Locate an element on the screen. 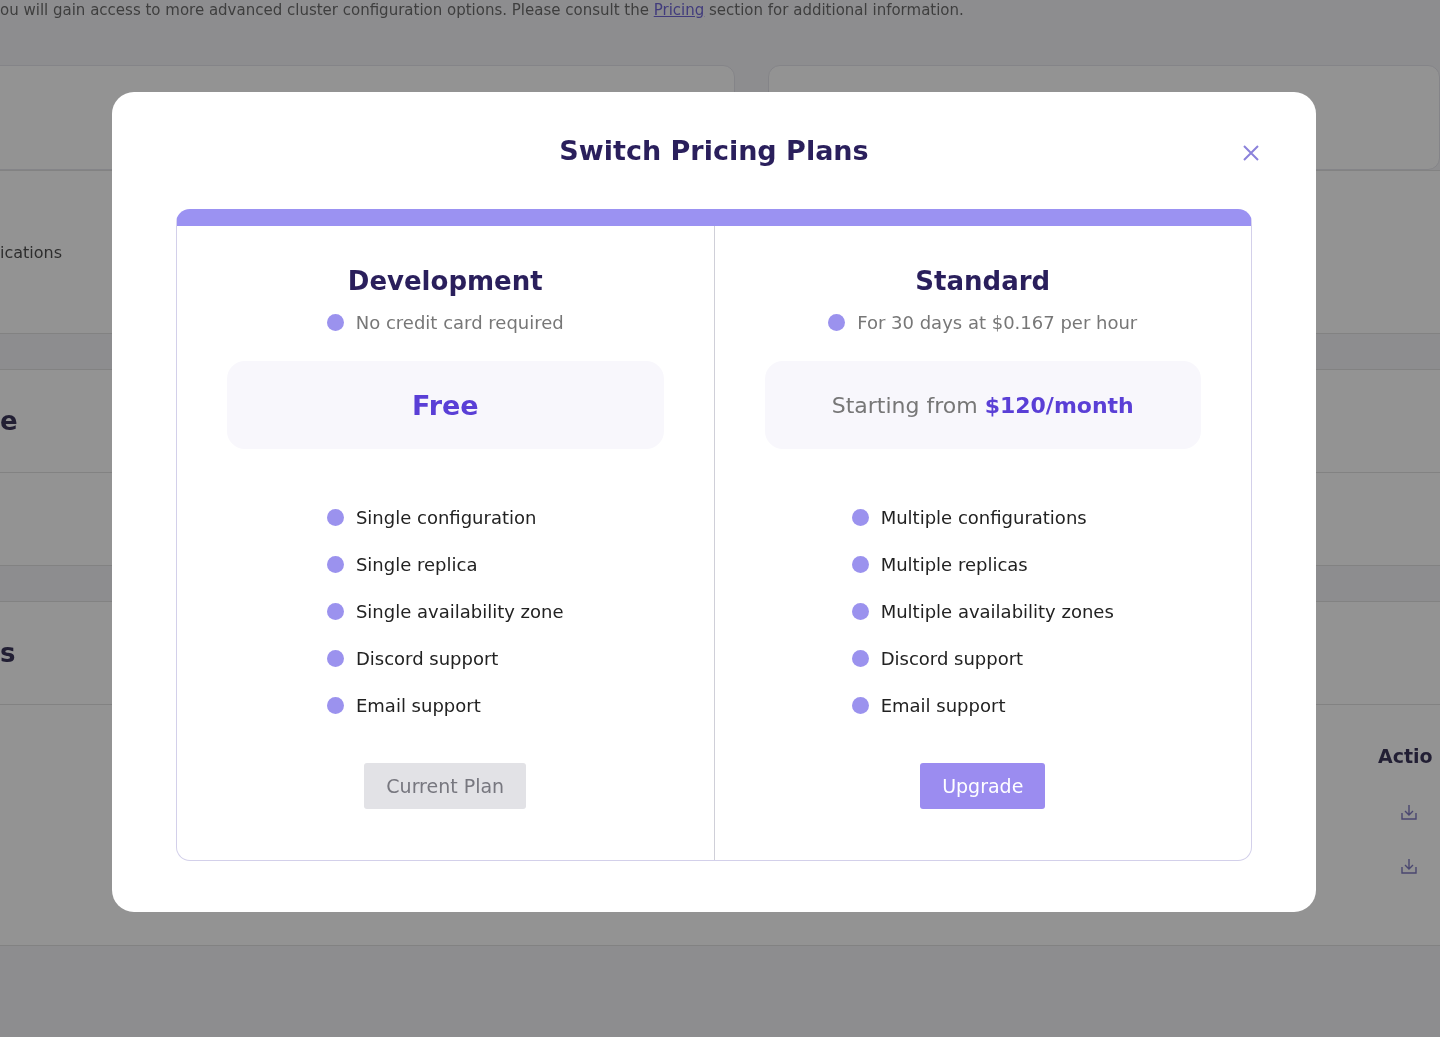 The height and width of the screenshot is (1037, 1440). plan-price: Starting from $120/month is located at coordinates (982, 405).